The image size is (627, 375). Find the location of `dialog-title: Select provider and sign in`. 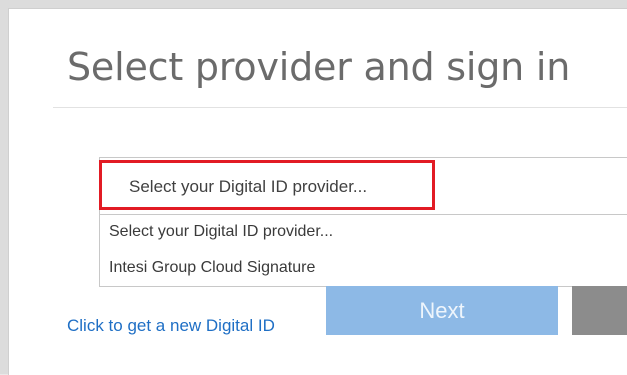

dialog-title: Select provider and sign in is located at coordinates (319, 67).